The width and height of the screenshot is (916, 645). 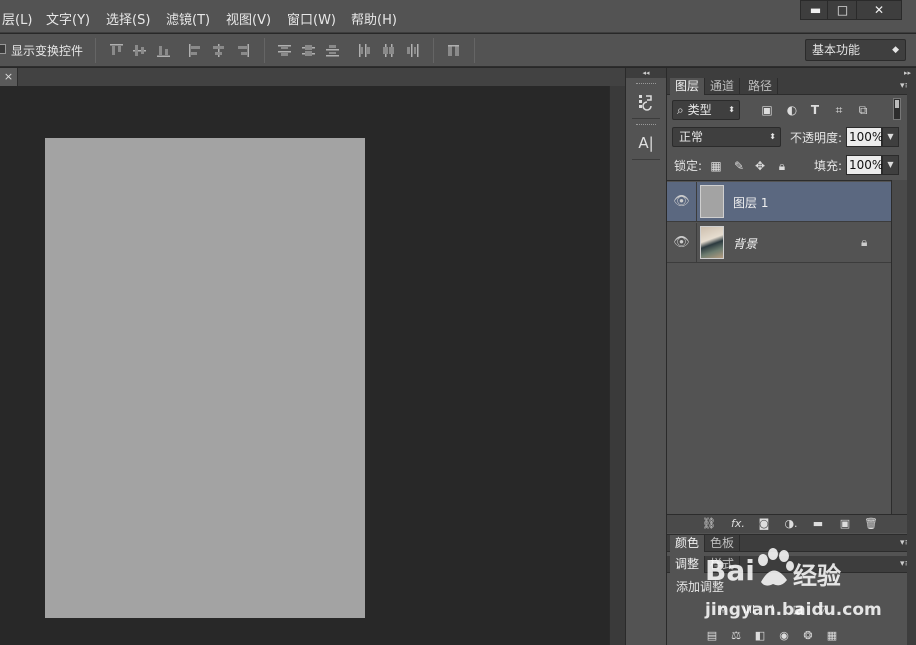 I want to click on workspace-switcher: 基本功能 ◆, so click(x=855, y=50).